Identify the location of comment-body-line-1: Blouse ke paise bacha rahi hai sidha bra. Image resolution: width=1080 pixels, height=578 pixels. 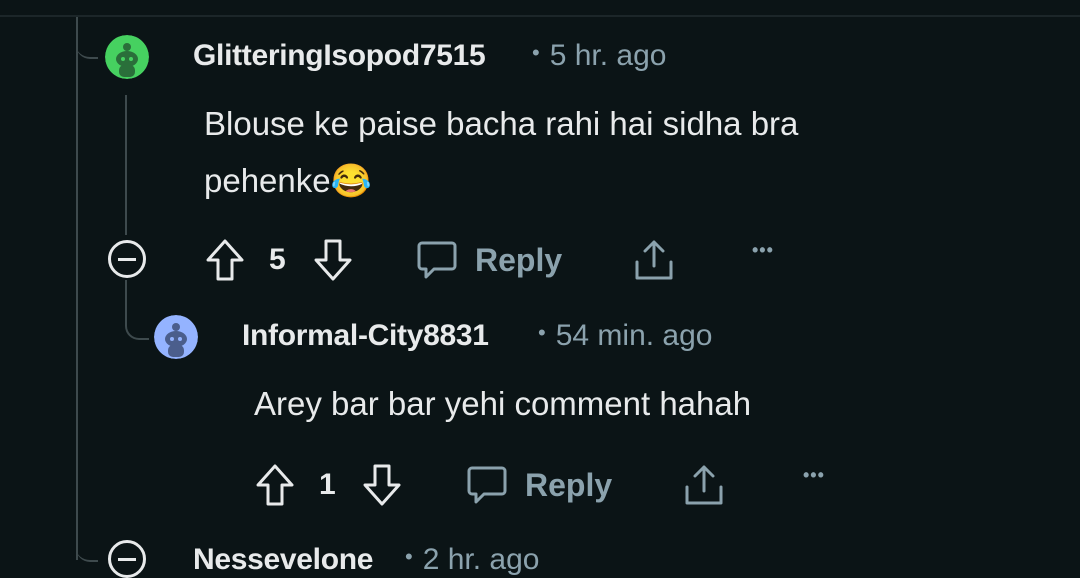
(501, 123).